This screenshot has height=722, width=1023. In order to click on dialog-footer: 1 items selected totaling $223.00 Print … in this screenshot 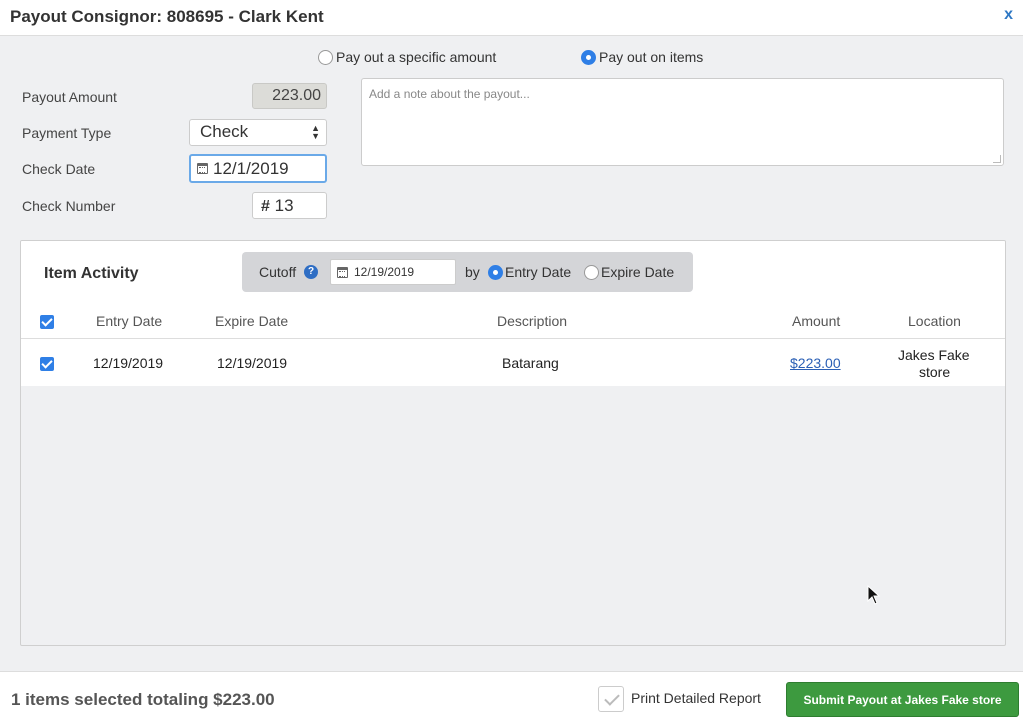, I will do `click(511, 696)`.